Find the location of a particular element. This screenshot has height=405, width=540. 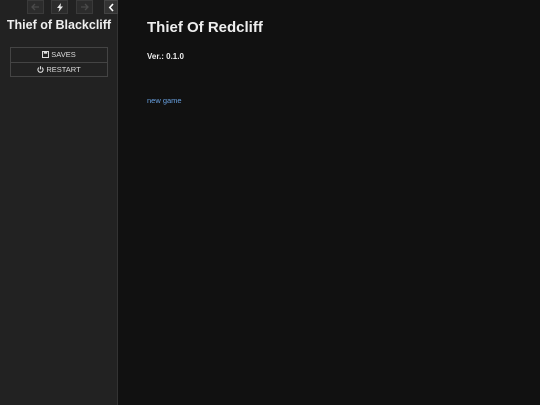

arrow-right-icon is located at coordinates (85, 7).